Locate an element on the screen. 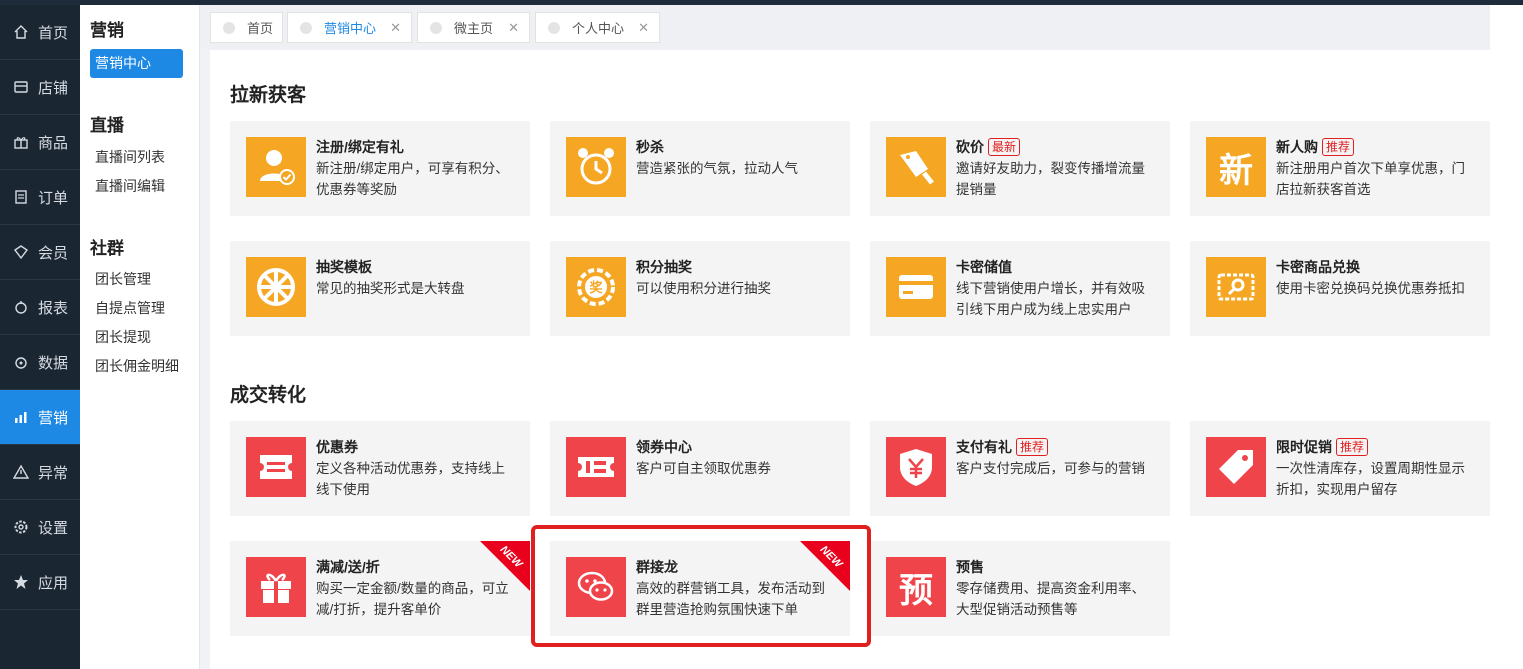  nav-item-settings: 设置 is located at coordinates (40, 527).